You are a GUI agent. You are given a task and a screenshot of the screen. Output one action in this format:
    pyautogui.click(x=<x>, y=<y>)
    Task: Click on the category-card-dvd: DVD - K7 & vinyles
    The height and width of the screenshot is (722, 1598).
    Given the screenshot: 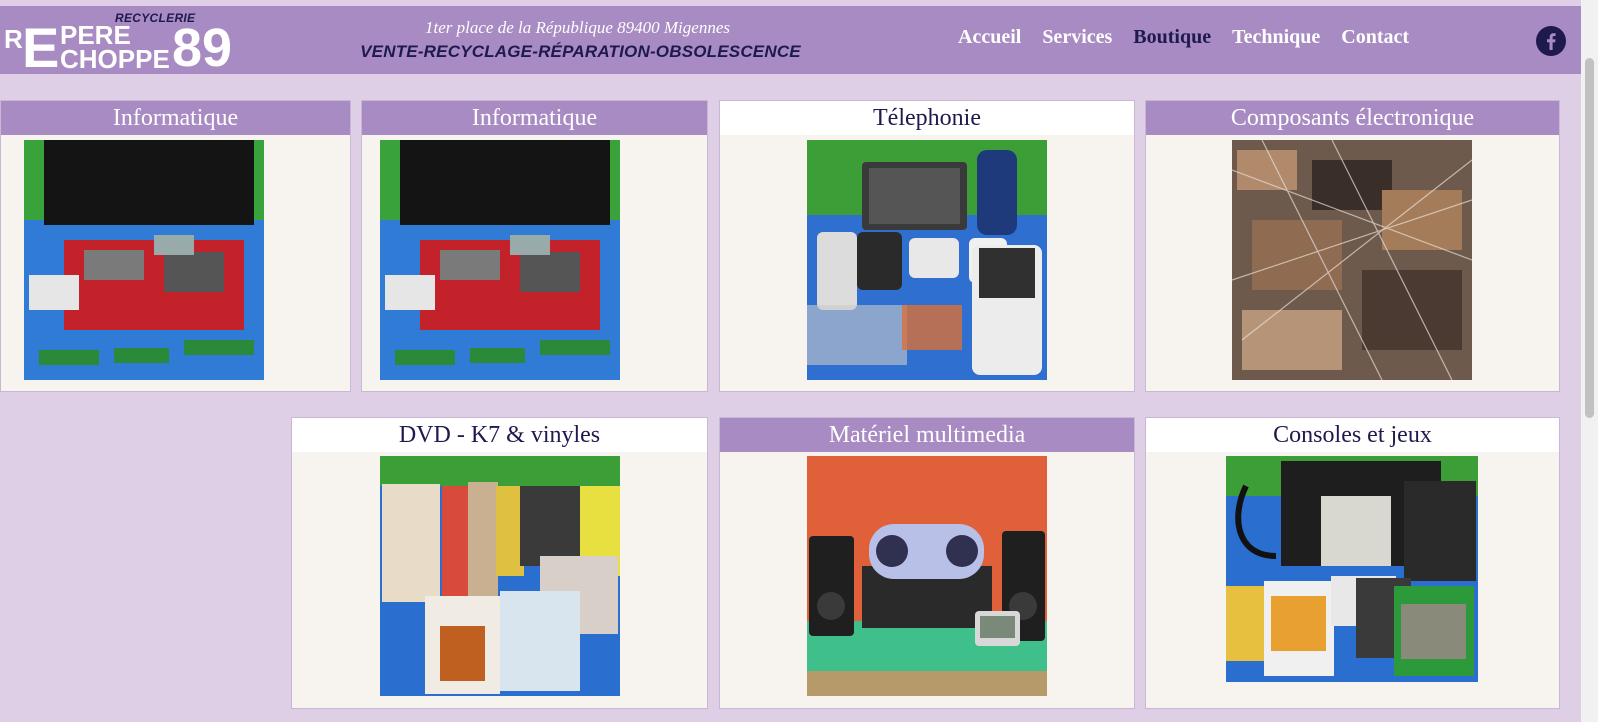 What is the action you would take?
    pyautogui.click(x=499, y=563)
    